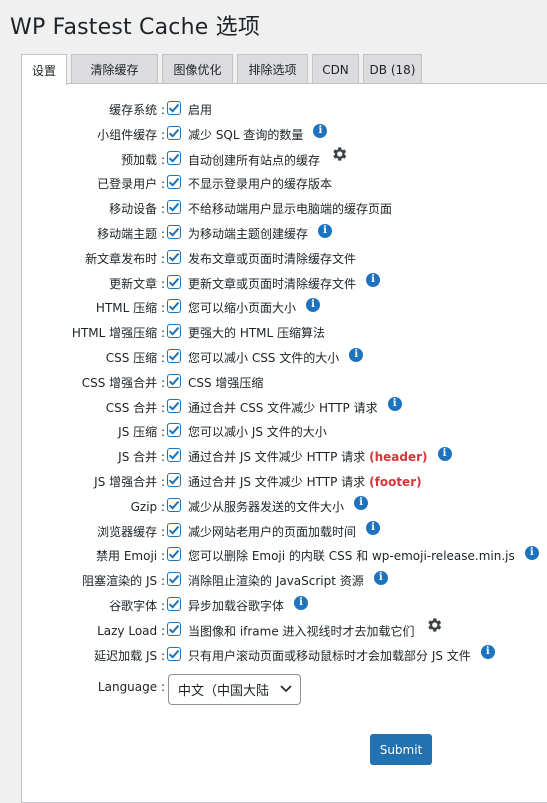 This screenshot has height=803, width=547. What do you see at coordinates (273, 606) in the screenshot?
I see `setting-row: 谷歌字体 : 异步加载谷歌字体 i` at bounding box center [273, 606].